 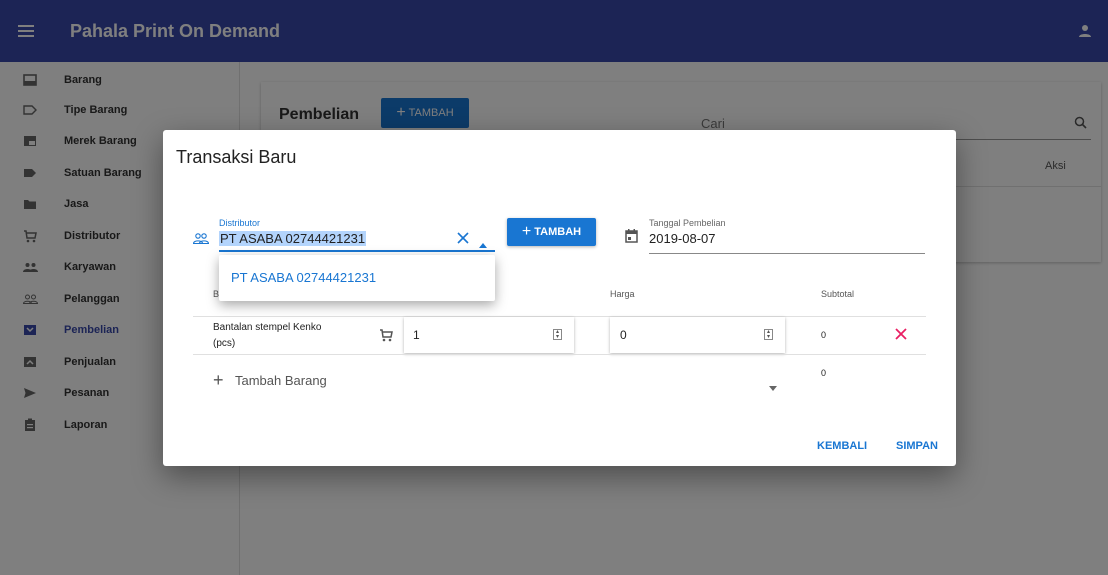 I want to click on purchase-date-value: 2019-08-07, so click(x=682, y=238).